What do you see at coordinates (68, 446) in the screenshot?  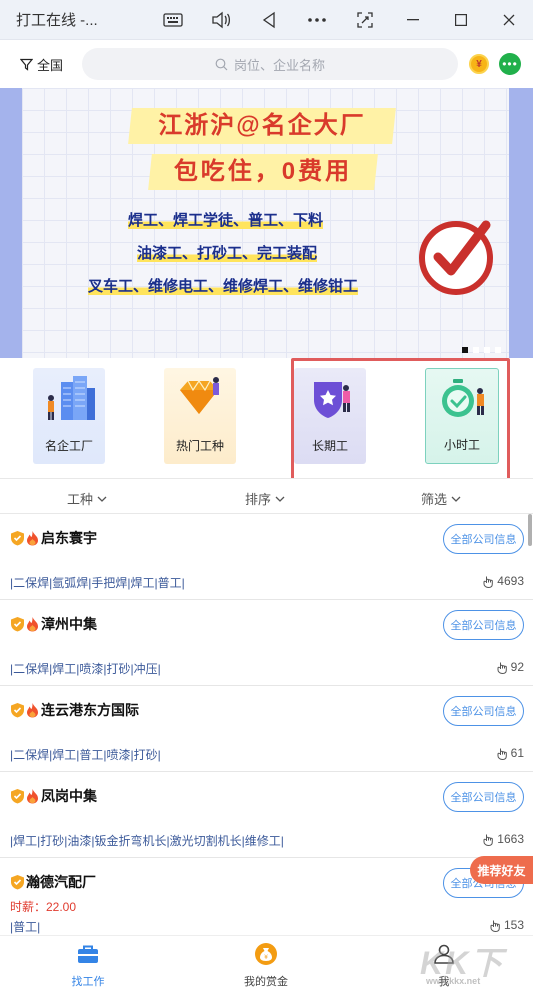 I see `category-label: 名企工厂` at bounding box center [68, 446].